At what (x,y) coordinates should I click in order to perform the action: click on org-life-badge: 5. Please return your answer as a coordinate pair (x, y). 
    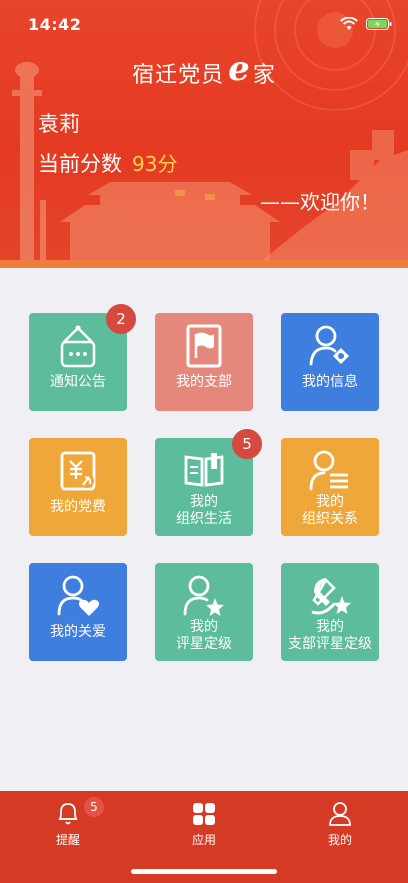
    Looking at the image, I should click on (247, 444).